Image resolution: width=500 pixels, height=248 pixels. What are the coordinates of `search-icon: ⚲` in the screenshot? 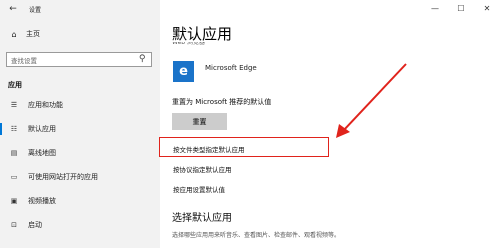 It's located at (142, 59).